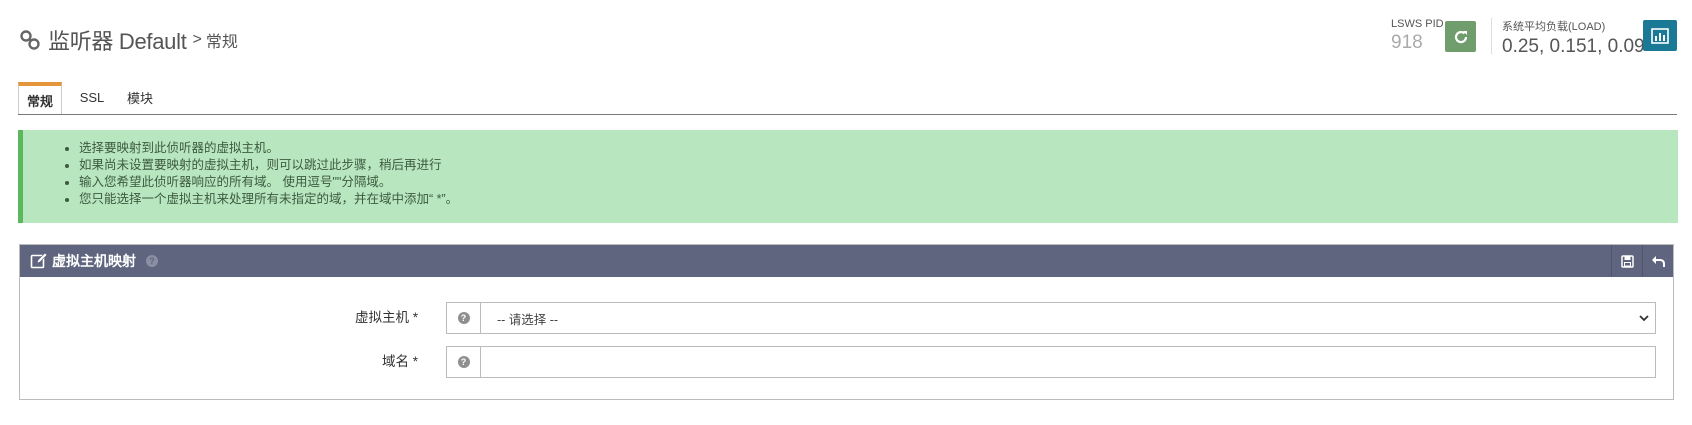 This screenshot has height=425, width=1692. I want to click on save-icon, so click(1627, 261).